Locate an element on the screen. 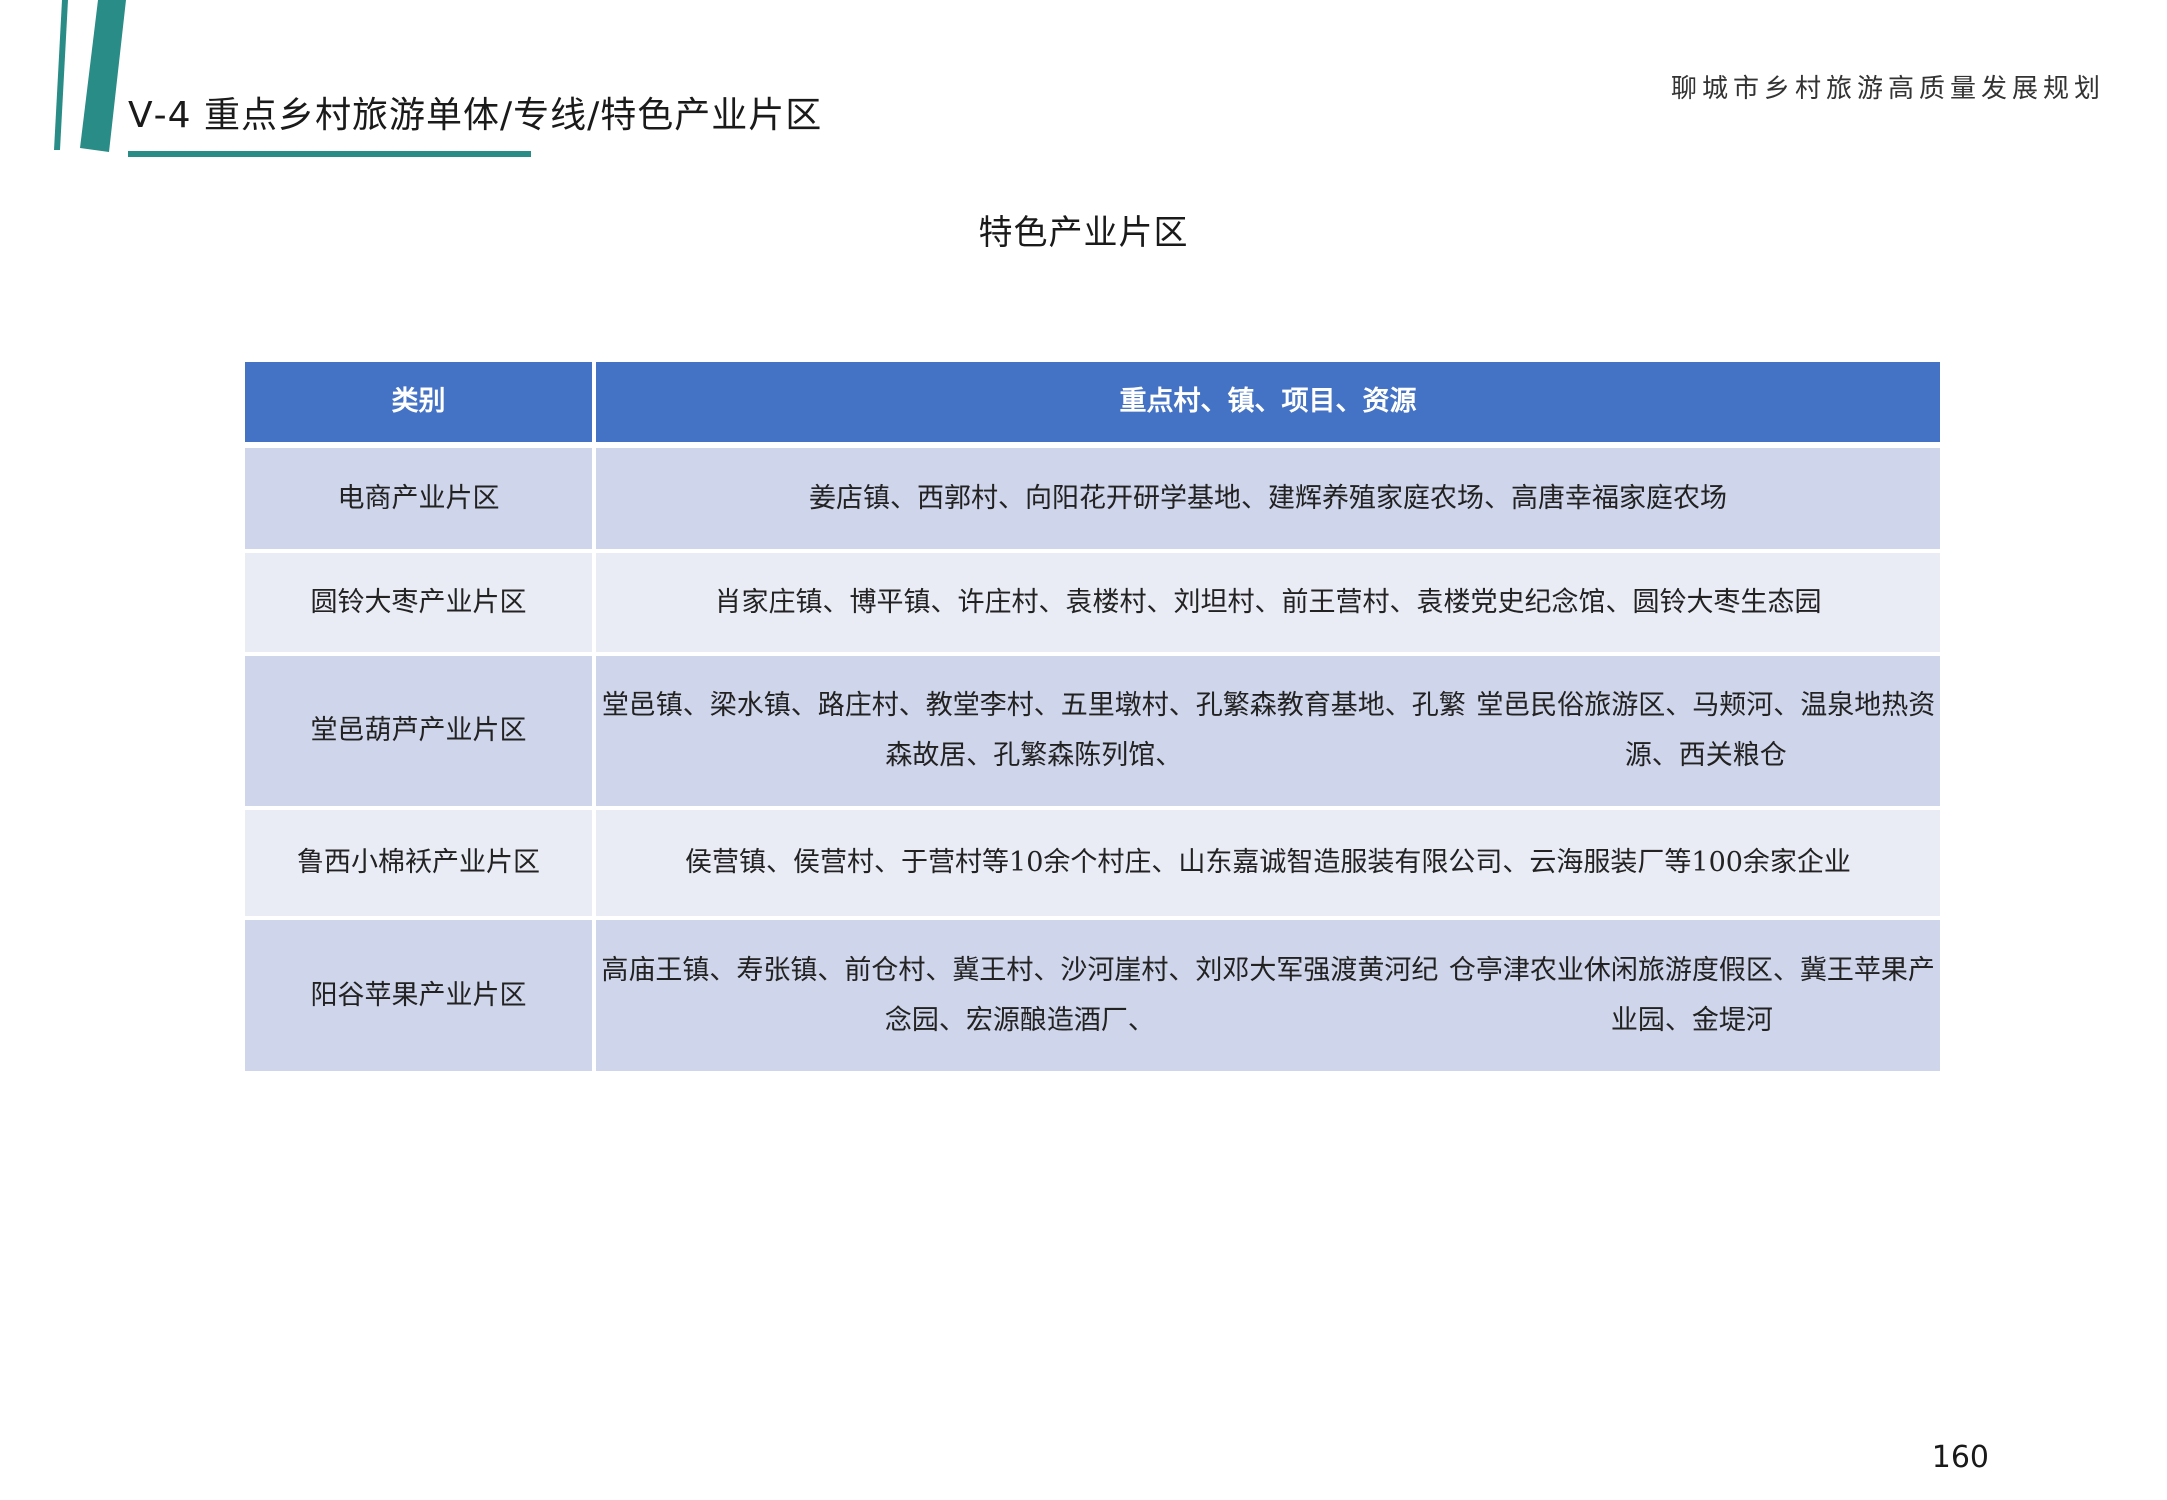 This screenshot has width=2167, height=1500. category-cell: 堂邑葫芦产业片区 is located at coordinates (418, 731).